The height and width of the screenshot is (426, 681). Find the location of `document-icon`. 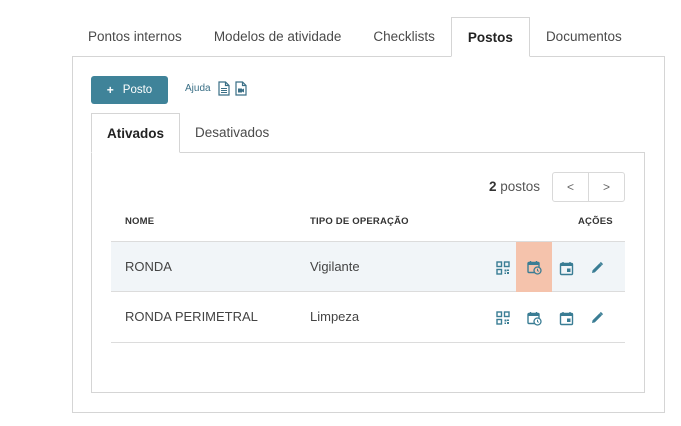

document-icon is located at coordinates (223, 88).